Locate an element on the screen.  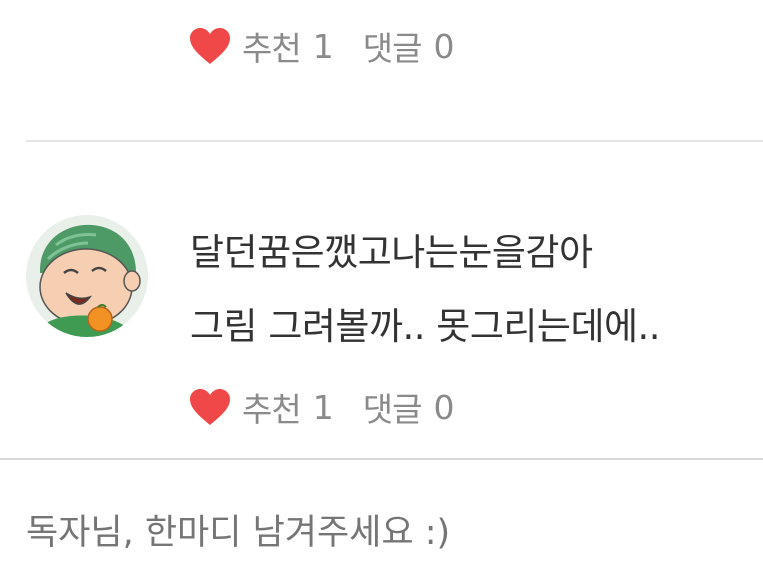
comment-meta-row-1: 추천 1 댓글 0 is located at coordinates (321, 46).